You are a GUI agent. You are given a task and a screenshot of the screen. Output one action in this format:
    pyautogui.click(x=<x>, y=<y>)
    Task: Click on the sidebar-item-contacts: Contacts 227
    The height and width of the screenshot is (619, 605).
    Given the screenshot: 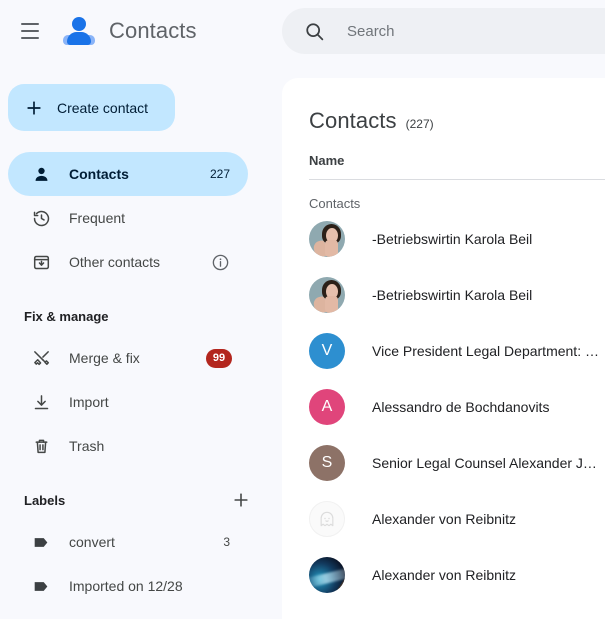 What is the action you would take?
    pyautogui.click(x=128, y=174)
    